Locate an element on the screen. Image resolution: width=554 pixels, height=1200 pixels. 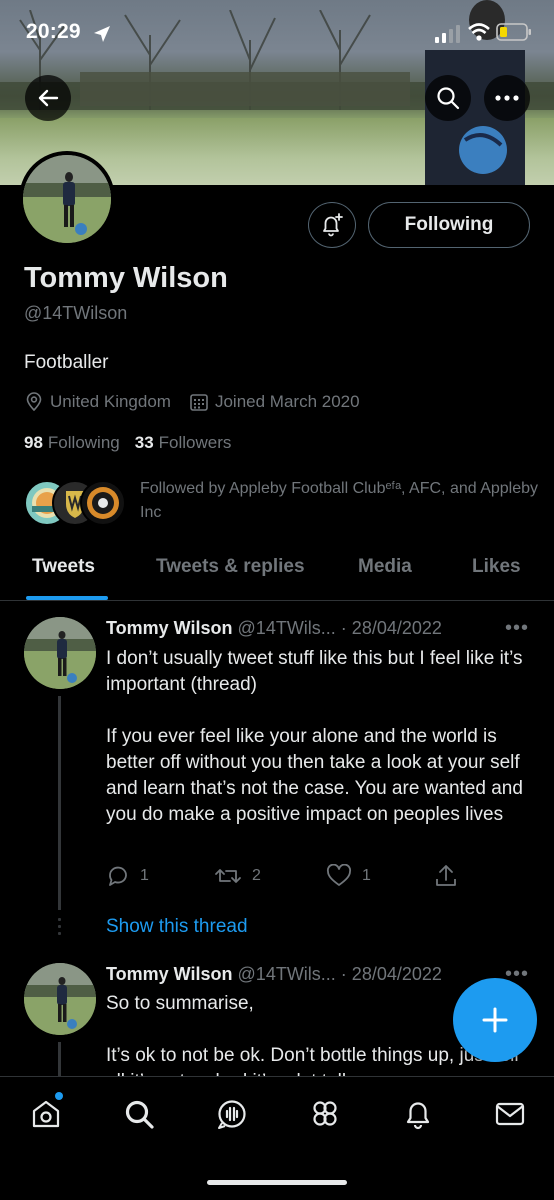
profile-display-name: Tommy Wilson is located at coordinates (126, 278).